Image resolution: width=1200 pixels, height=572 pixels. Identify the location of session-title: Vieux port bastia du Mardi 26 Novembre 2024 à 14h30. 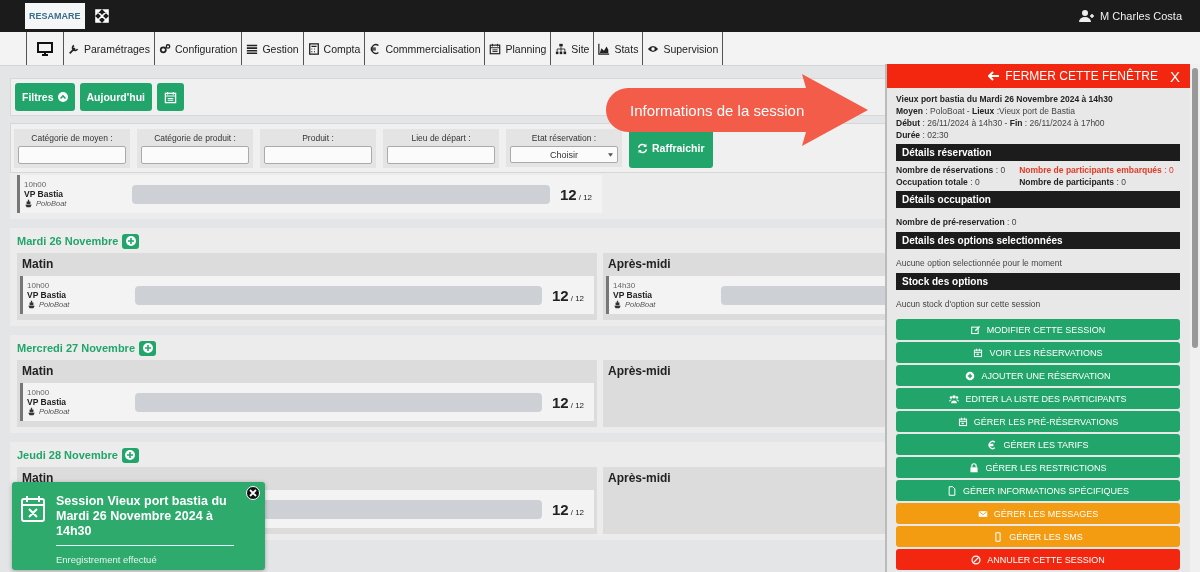
(1005, 99).